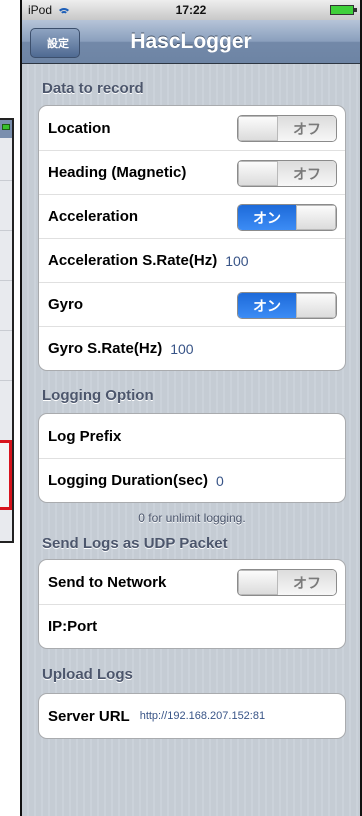 The image size is (362, 816). I want to click on logging-option-group: Log Prefix Logging Duration(sec) 0, so click(192, 458).